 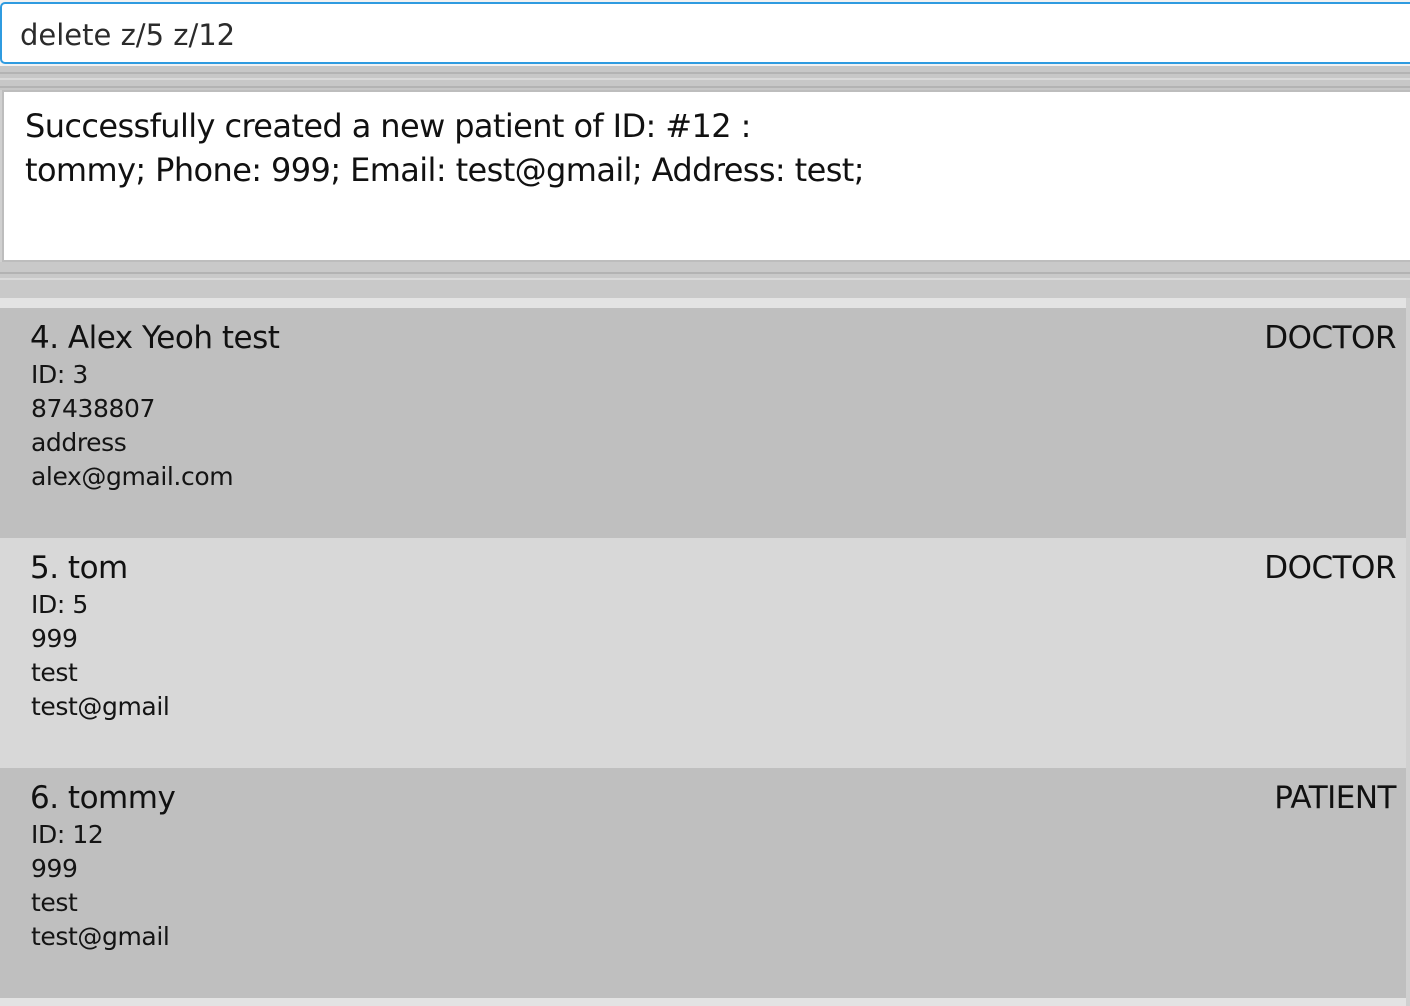 I want to click on splitter-bottom, so click(x=705, y=280).